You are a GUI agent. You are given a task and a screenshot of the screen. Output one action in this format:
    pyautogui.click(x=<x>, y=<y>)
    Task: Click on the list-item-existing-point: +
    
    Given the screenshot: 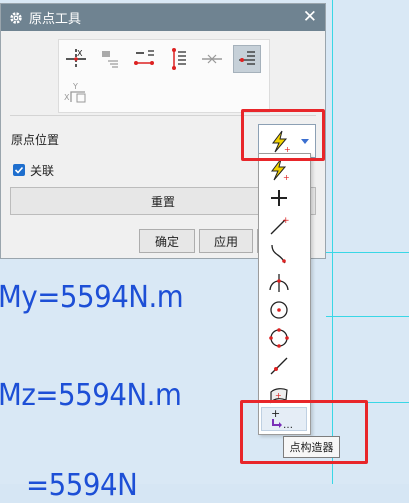 What is the action you would take?
    pyautogui.click(x=279, y=226)
    